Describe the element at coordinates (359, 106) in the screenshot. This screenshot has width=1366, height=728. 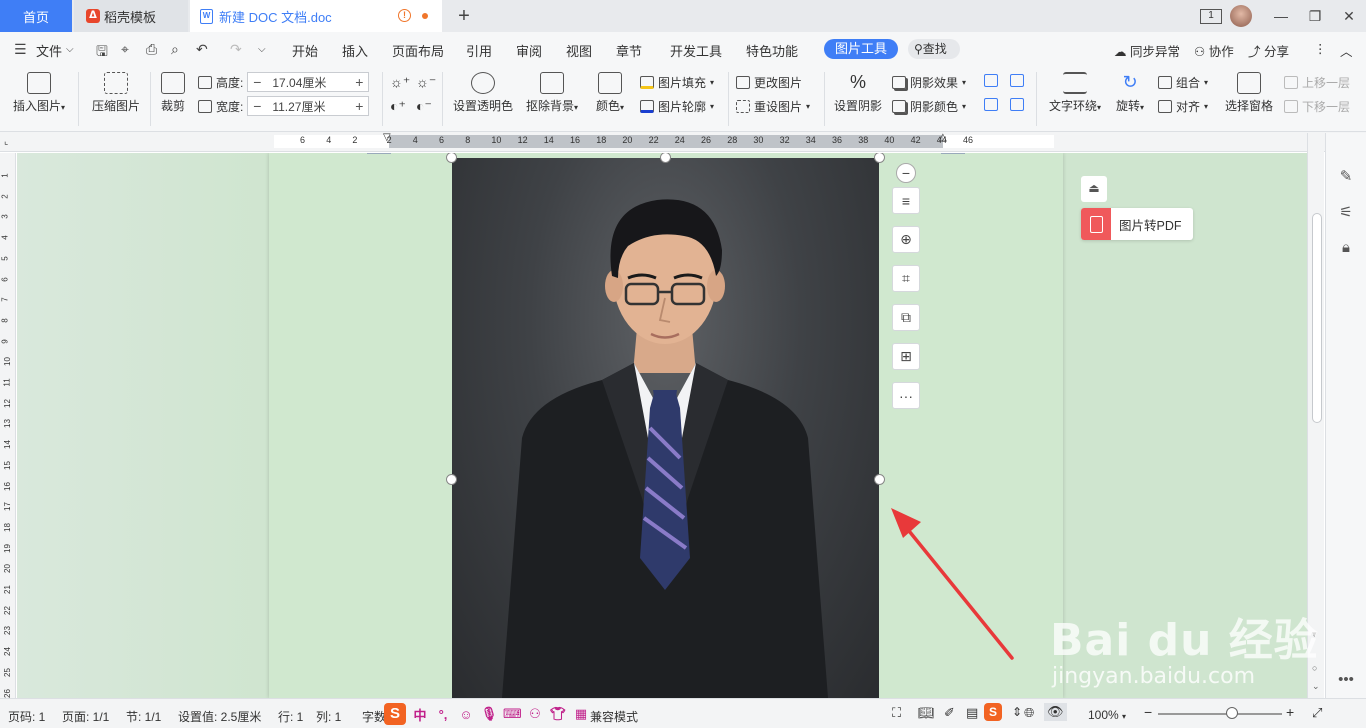
I see `width-increase-button: +` at that location.